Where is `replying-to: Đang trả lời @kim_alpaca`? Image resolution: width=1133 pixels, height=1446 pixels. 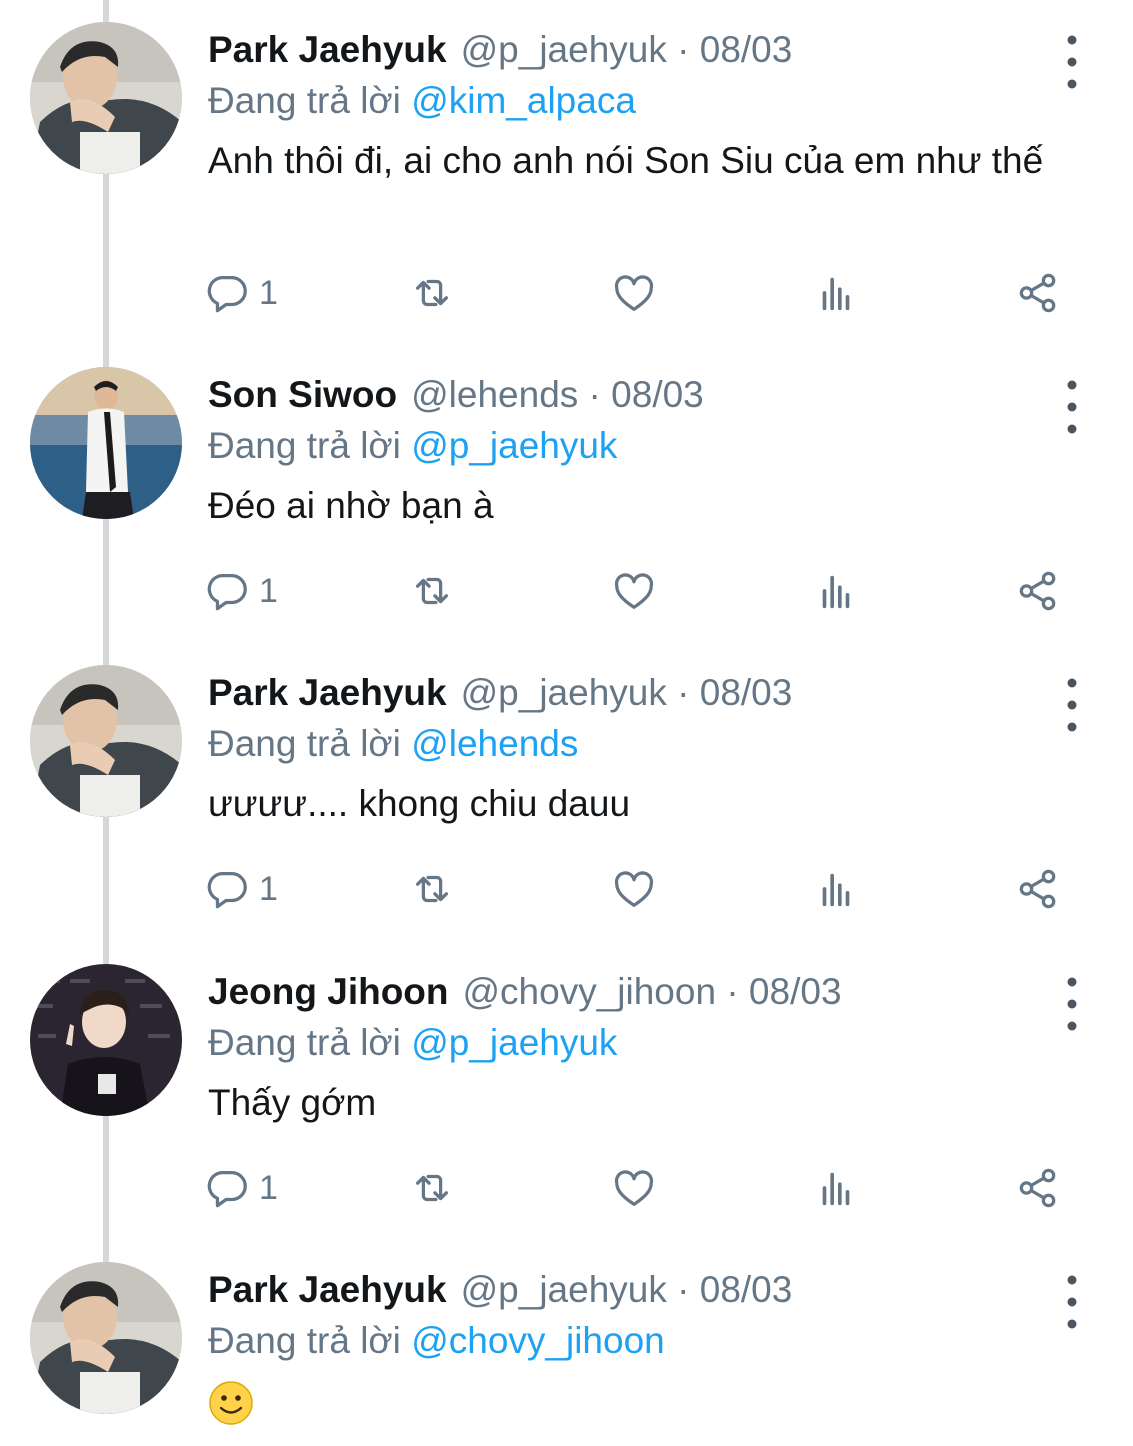
replying-to: Đang trả lời @kim_alpaca is located at coordinates (422, 101).